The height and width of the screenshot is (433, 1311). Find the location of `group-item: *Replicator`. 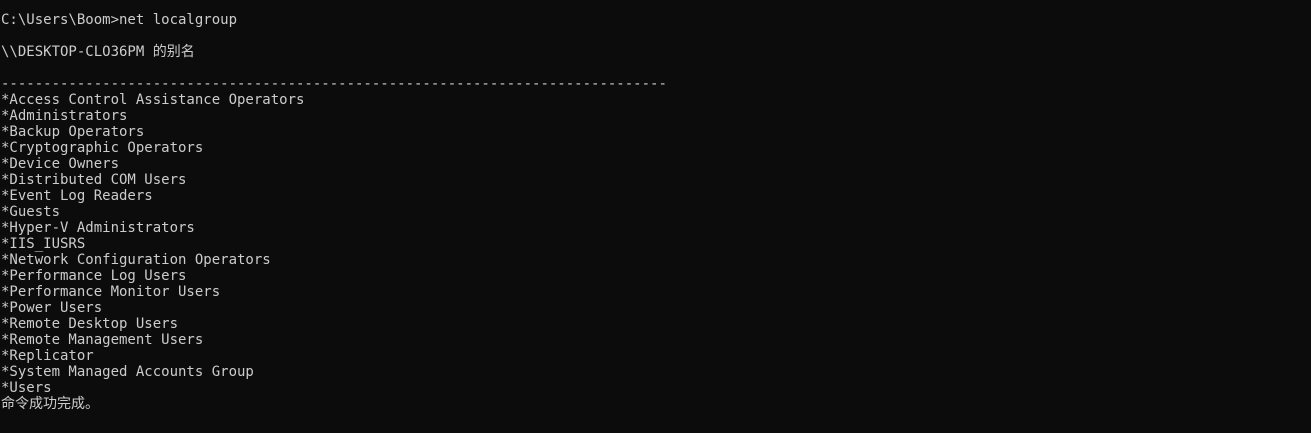

group-item: *Replicator is located at coordinates (47, 356).